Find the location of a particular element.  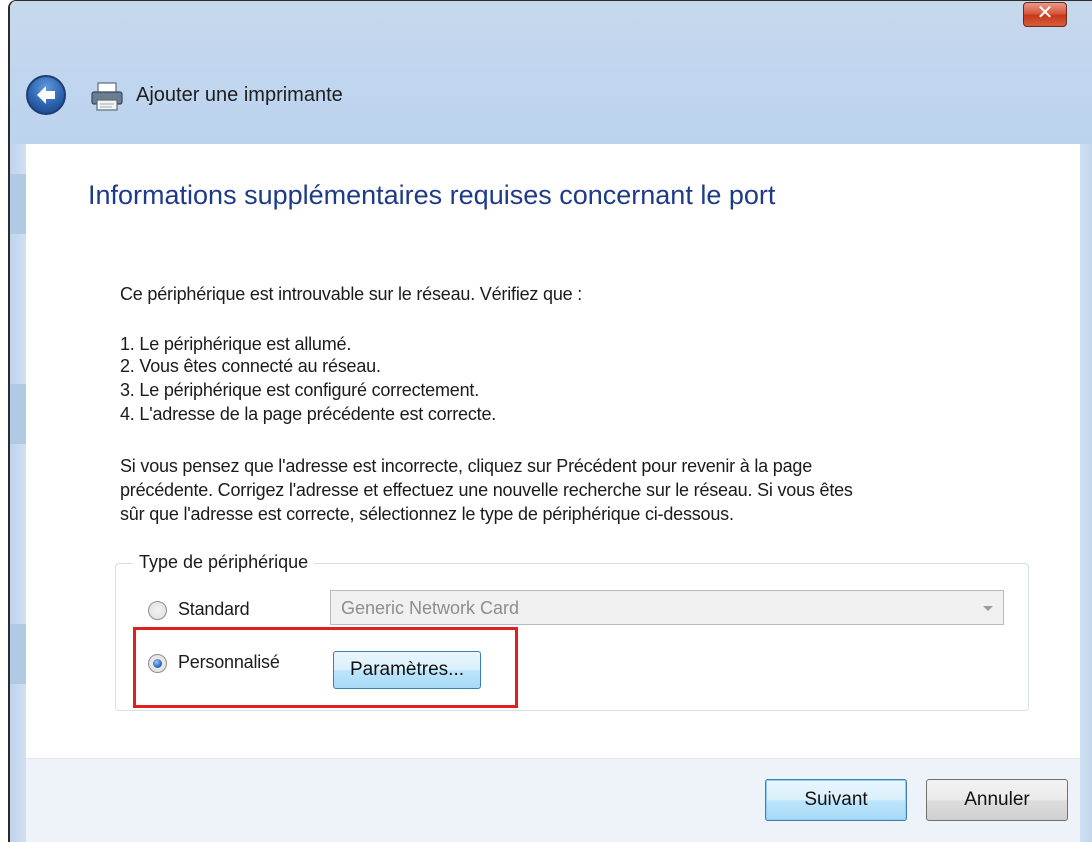

checklist-item: 2. Vous êtes connecté au réseau. is located at coordinates (250, 366).